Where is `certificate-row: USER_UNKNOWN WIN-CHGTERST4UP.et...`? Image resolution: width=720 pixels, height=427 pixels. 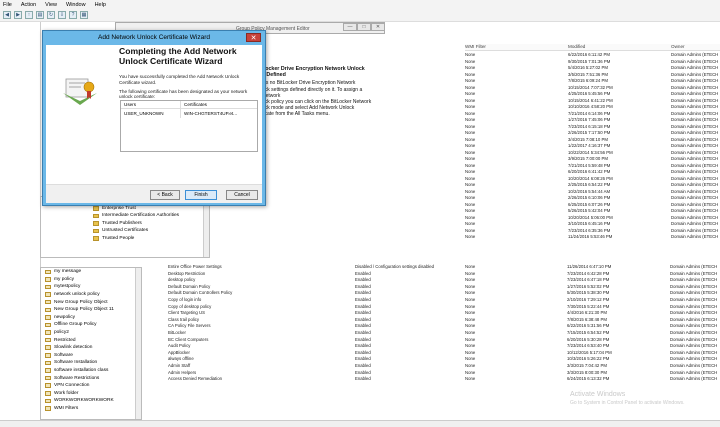
certificate-row: USER_UNKNOWN WIN-CHGTERST4UP.et... is located at coordinates (189, 113).